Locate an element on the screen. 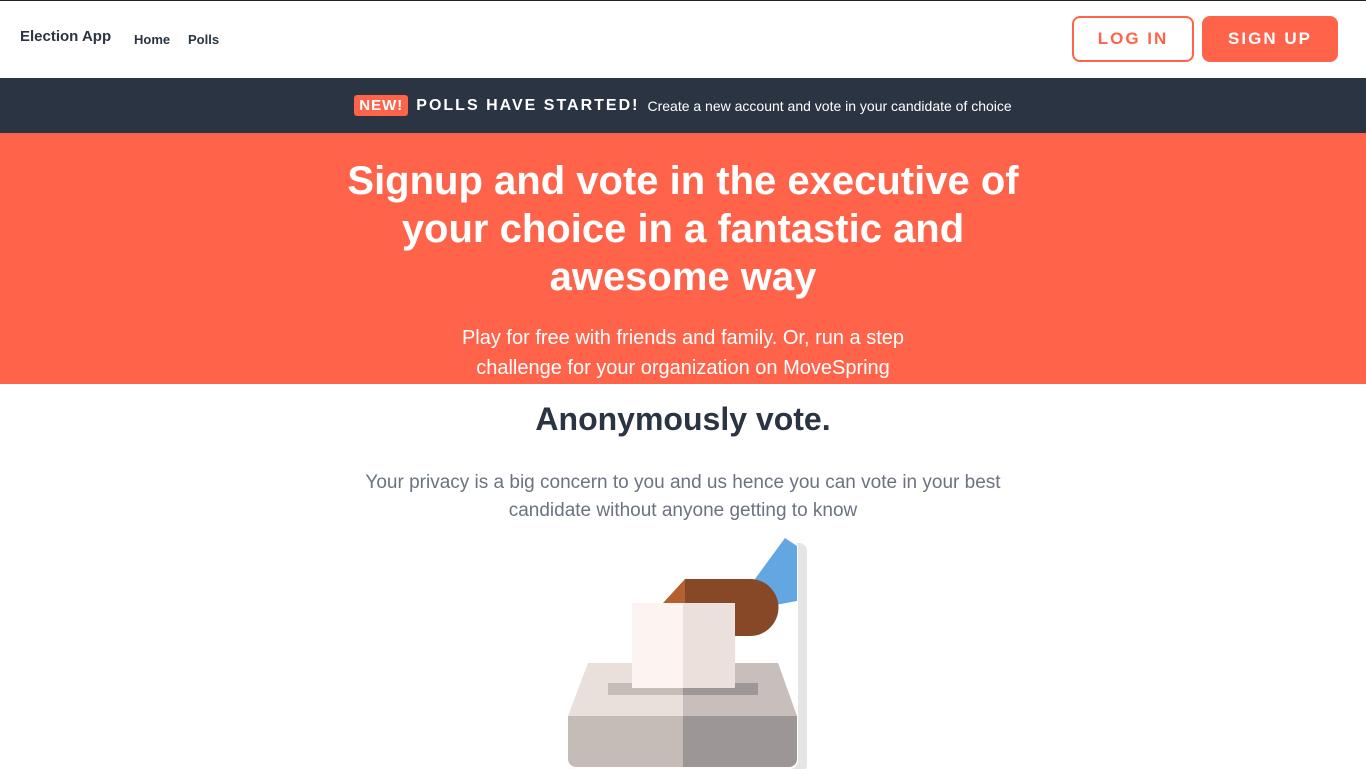 The width and height of the screenshot is (1366, 769). navbar: Election App Home Polls LOG IN SIGN UP is located at coordinates (683, 39).